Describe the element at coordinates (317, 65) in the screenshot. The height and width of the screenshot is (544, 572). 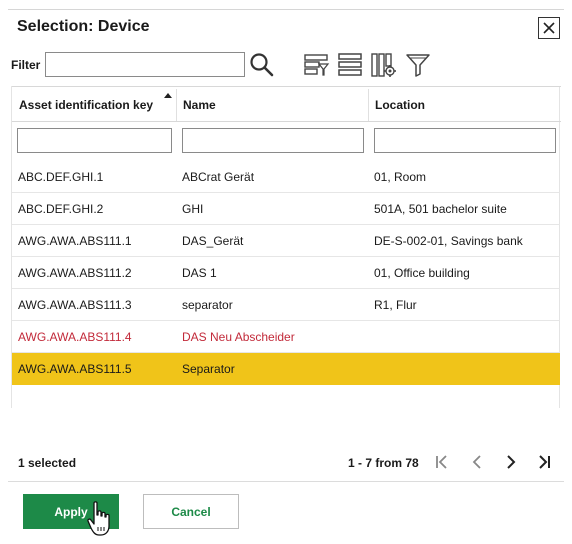
I see `filter-rows-icon` at that location.